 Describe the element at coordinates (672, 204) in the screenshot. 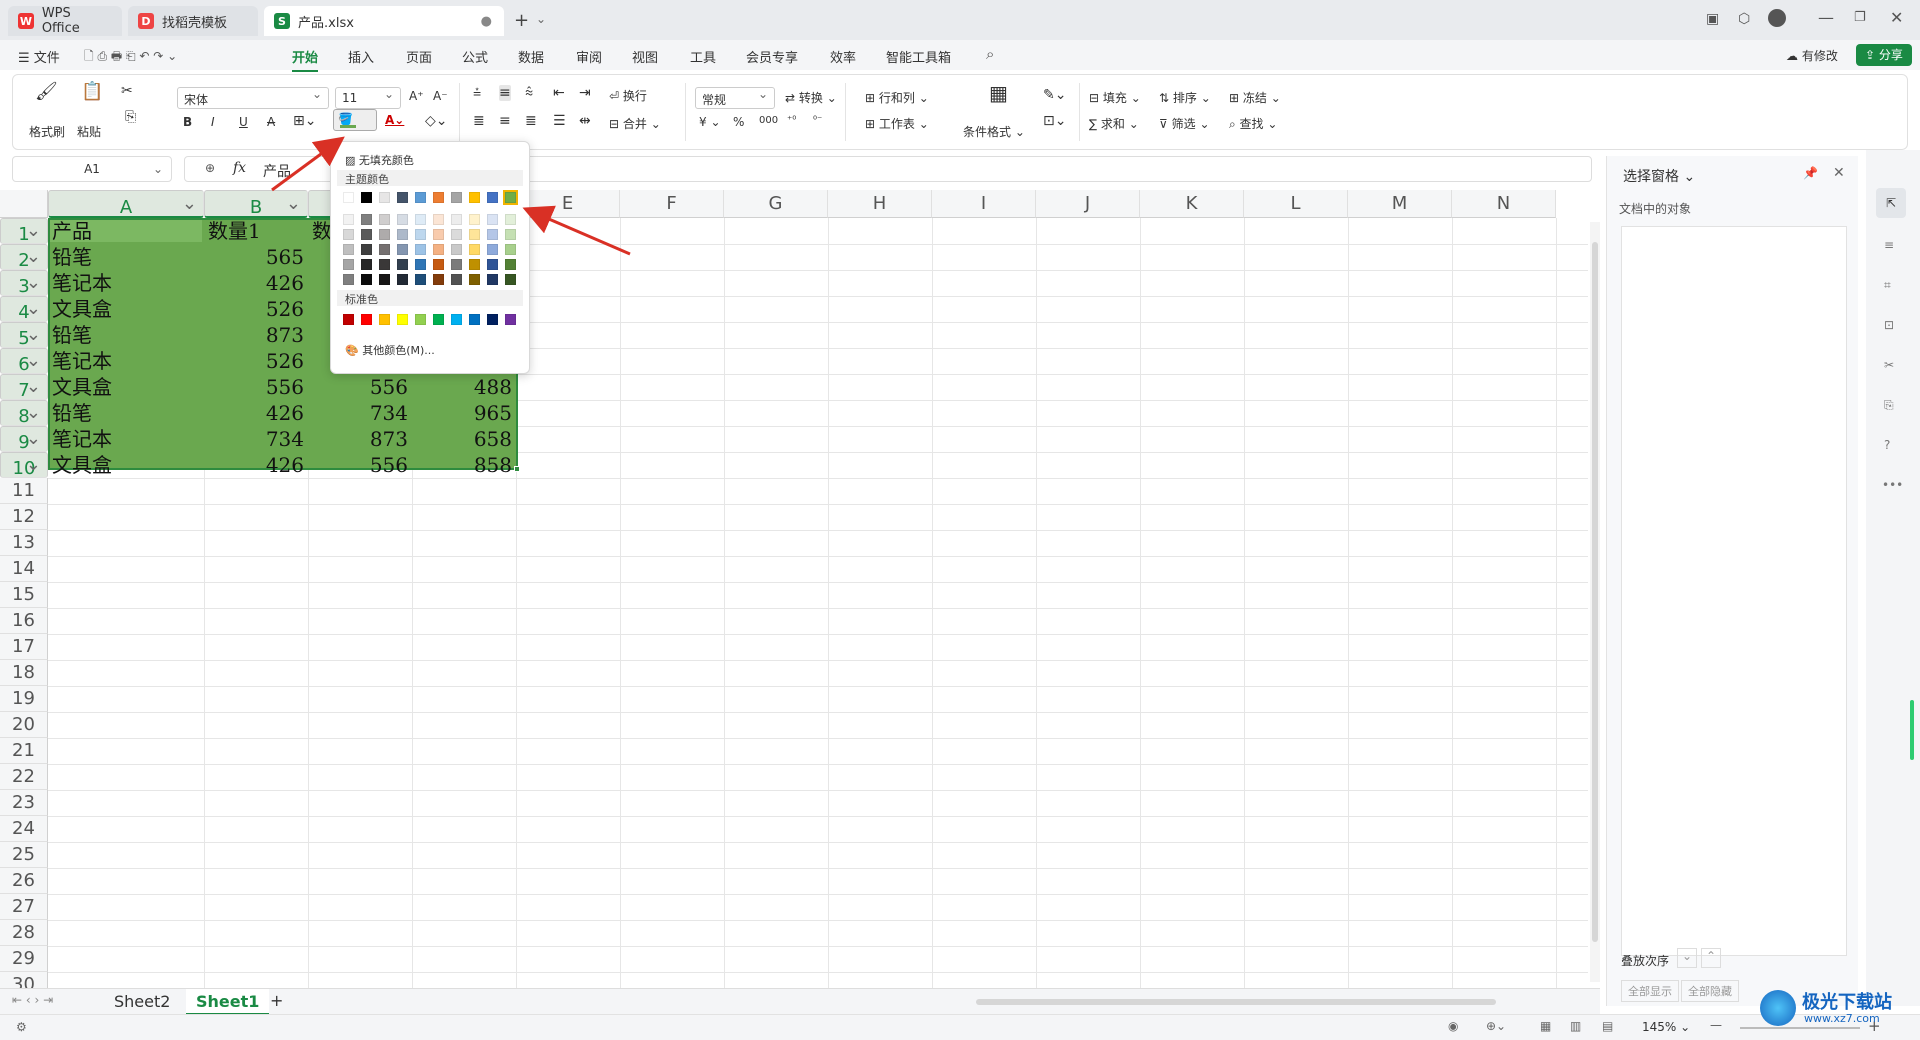

I see `column-header-f: F` at that location.